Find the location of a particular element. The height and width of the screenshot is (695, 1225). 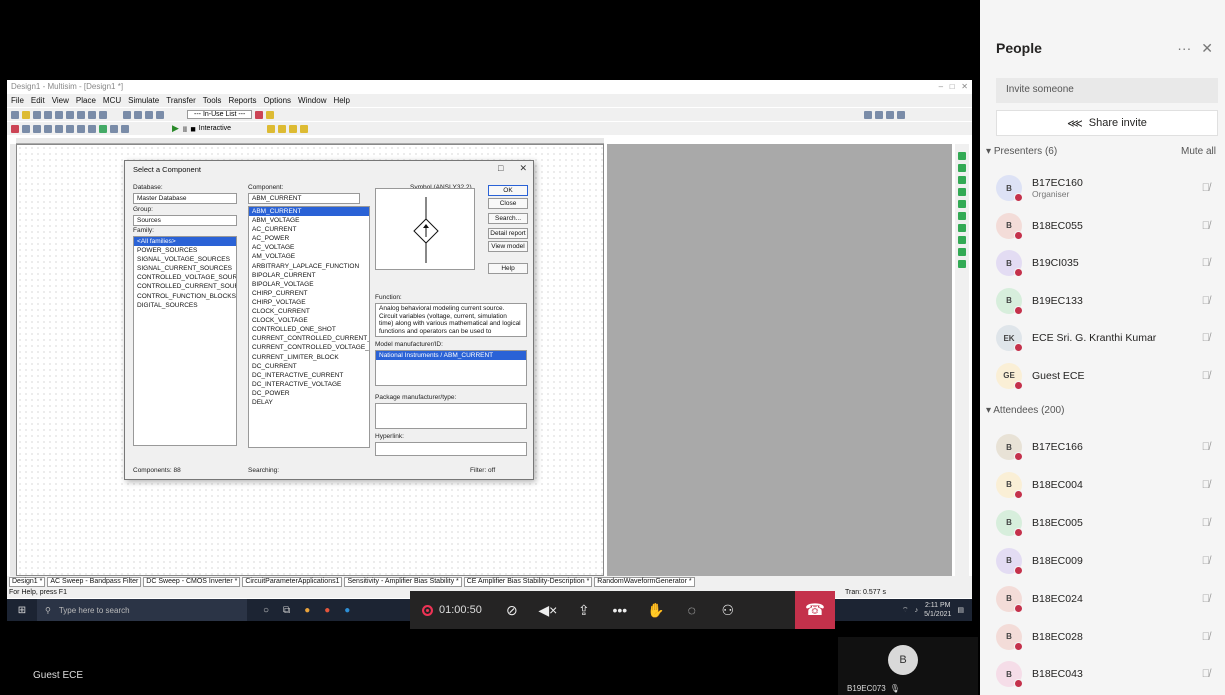

source-icon is located at coordinates (15, 128).